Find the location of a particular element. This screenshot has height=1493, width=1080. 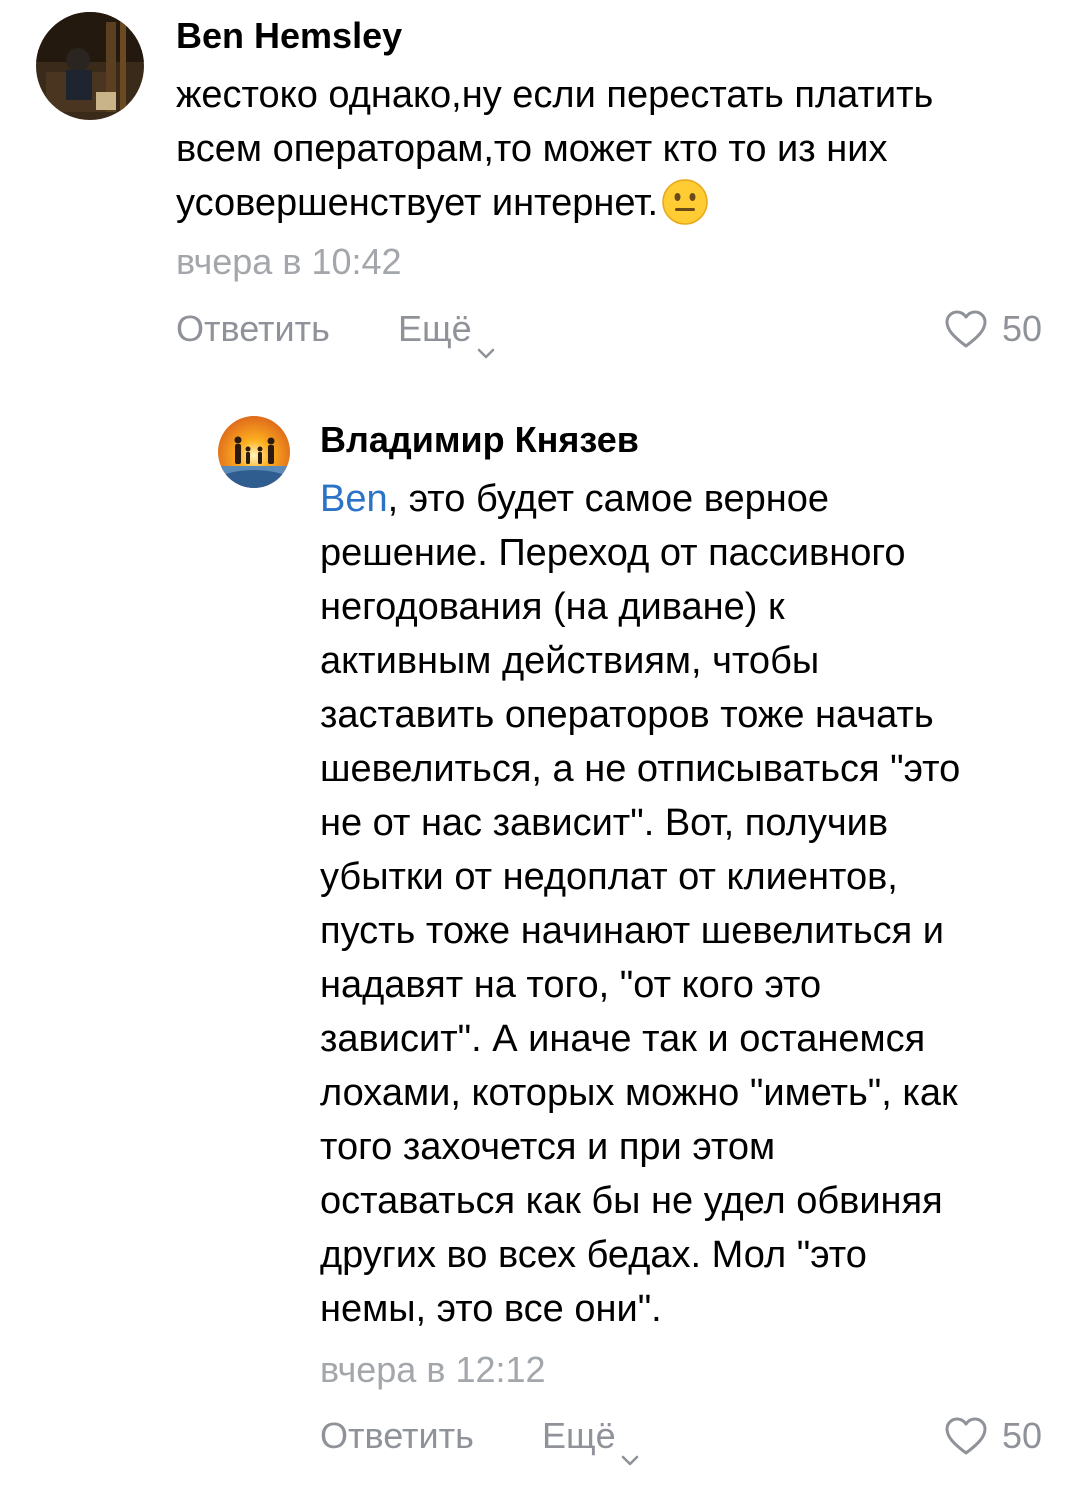

comment-text-line: оставаться как бы не удел обвиняя is located at coordinates (631, 1201).